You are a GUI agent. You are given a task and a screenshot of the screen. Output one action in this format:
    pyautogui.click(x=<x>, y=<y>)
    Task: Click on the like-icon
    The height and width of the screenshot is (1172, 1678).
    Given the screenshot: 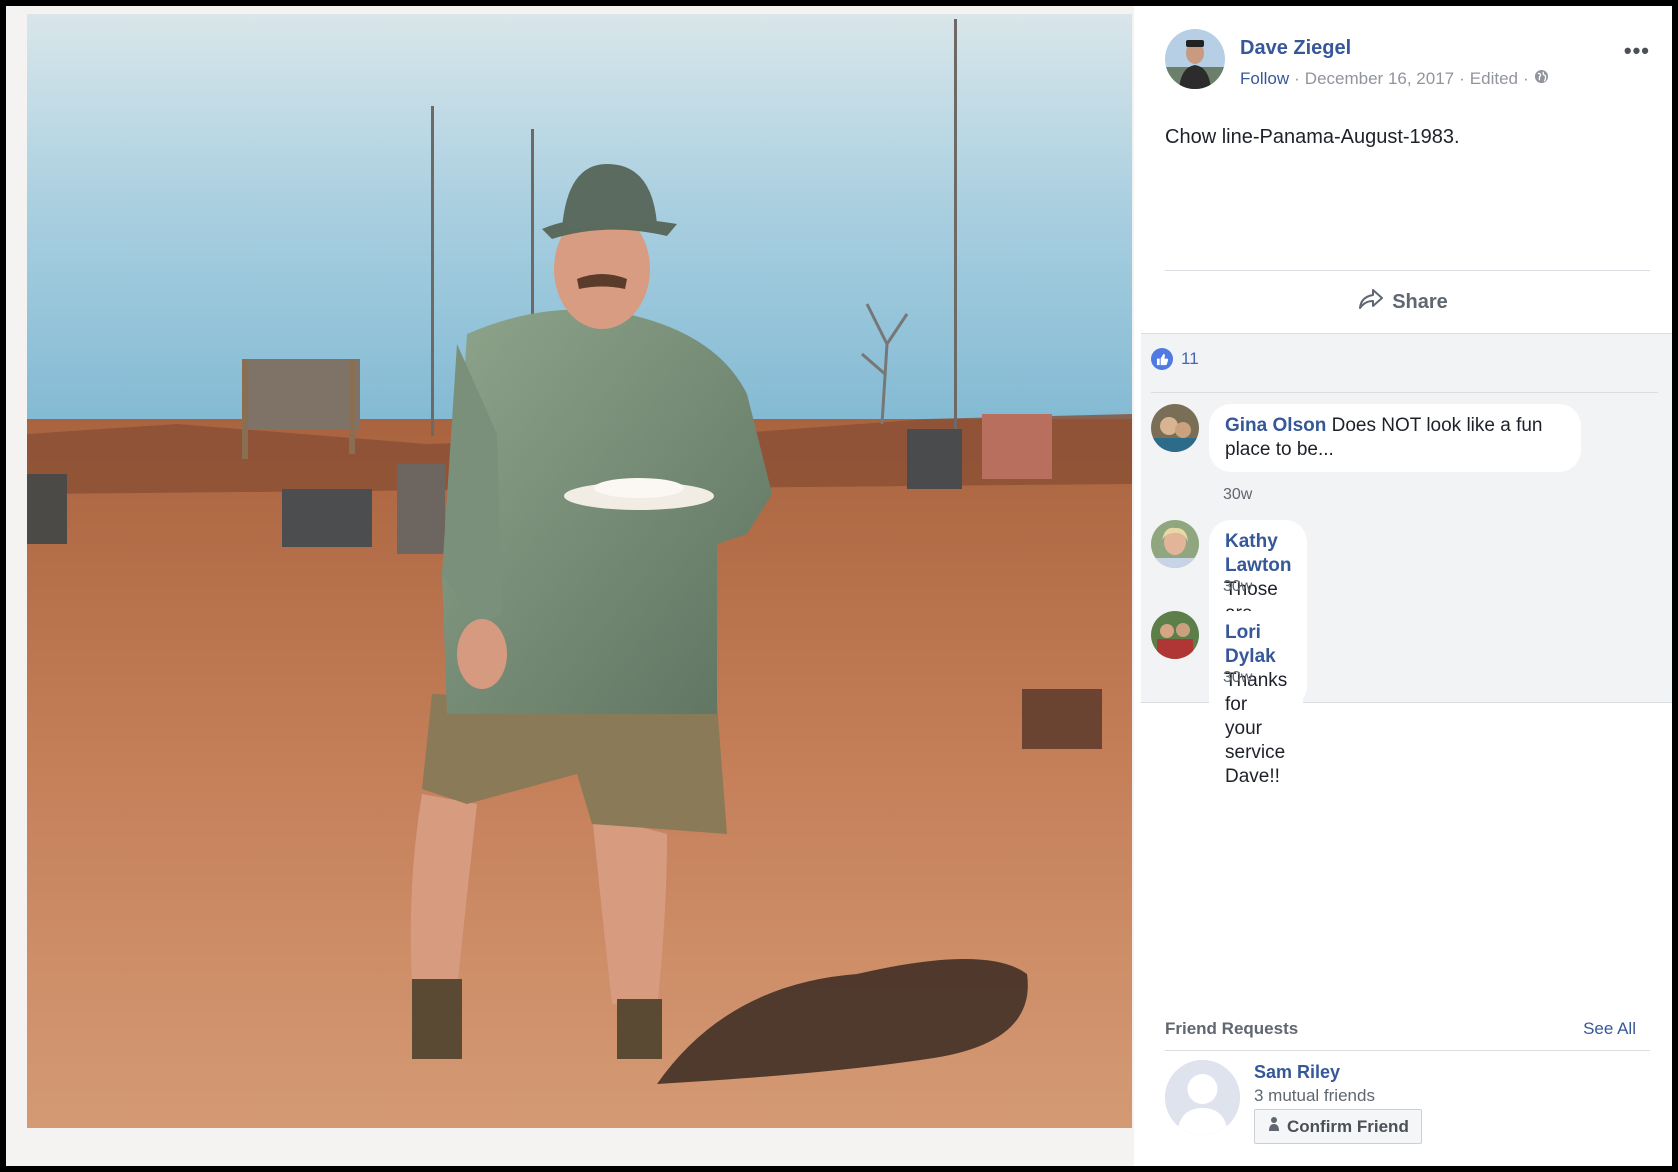 What is the action you would take?
    pyautogui.click(x=1162, y=359)
    